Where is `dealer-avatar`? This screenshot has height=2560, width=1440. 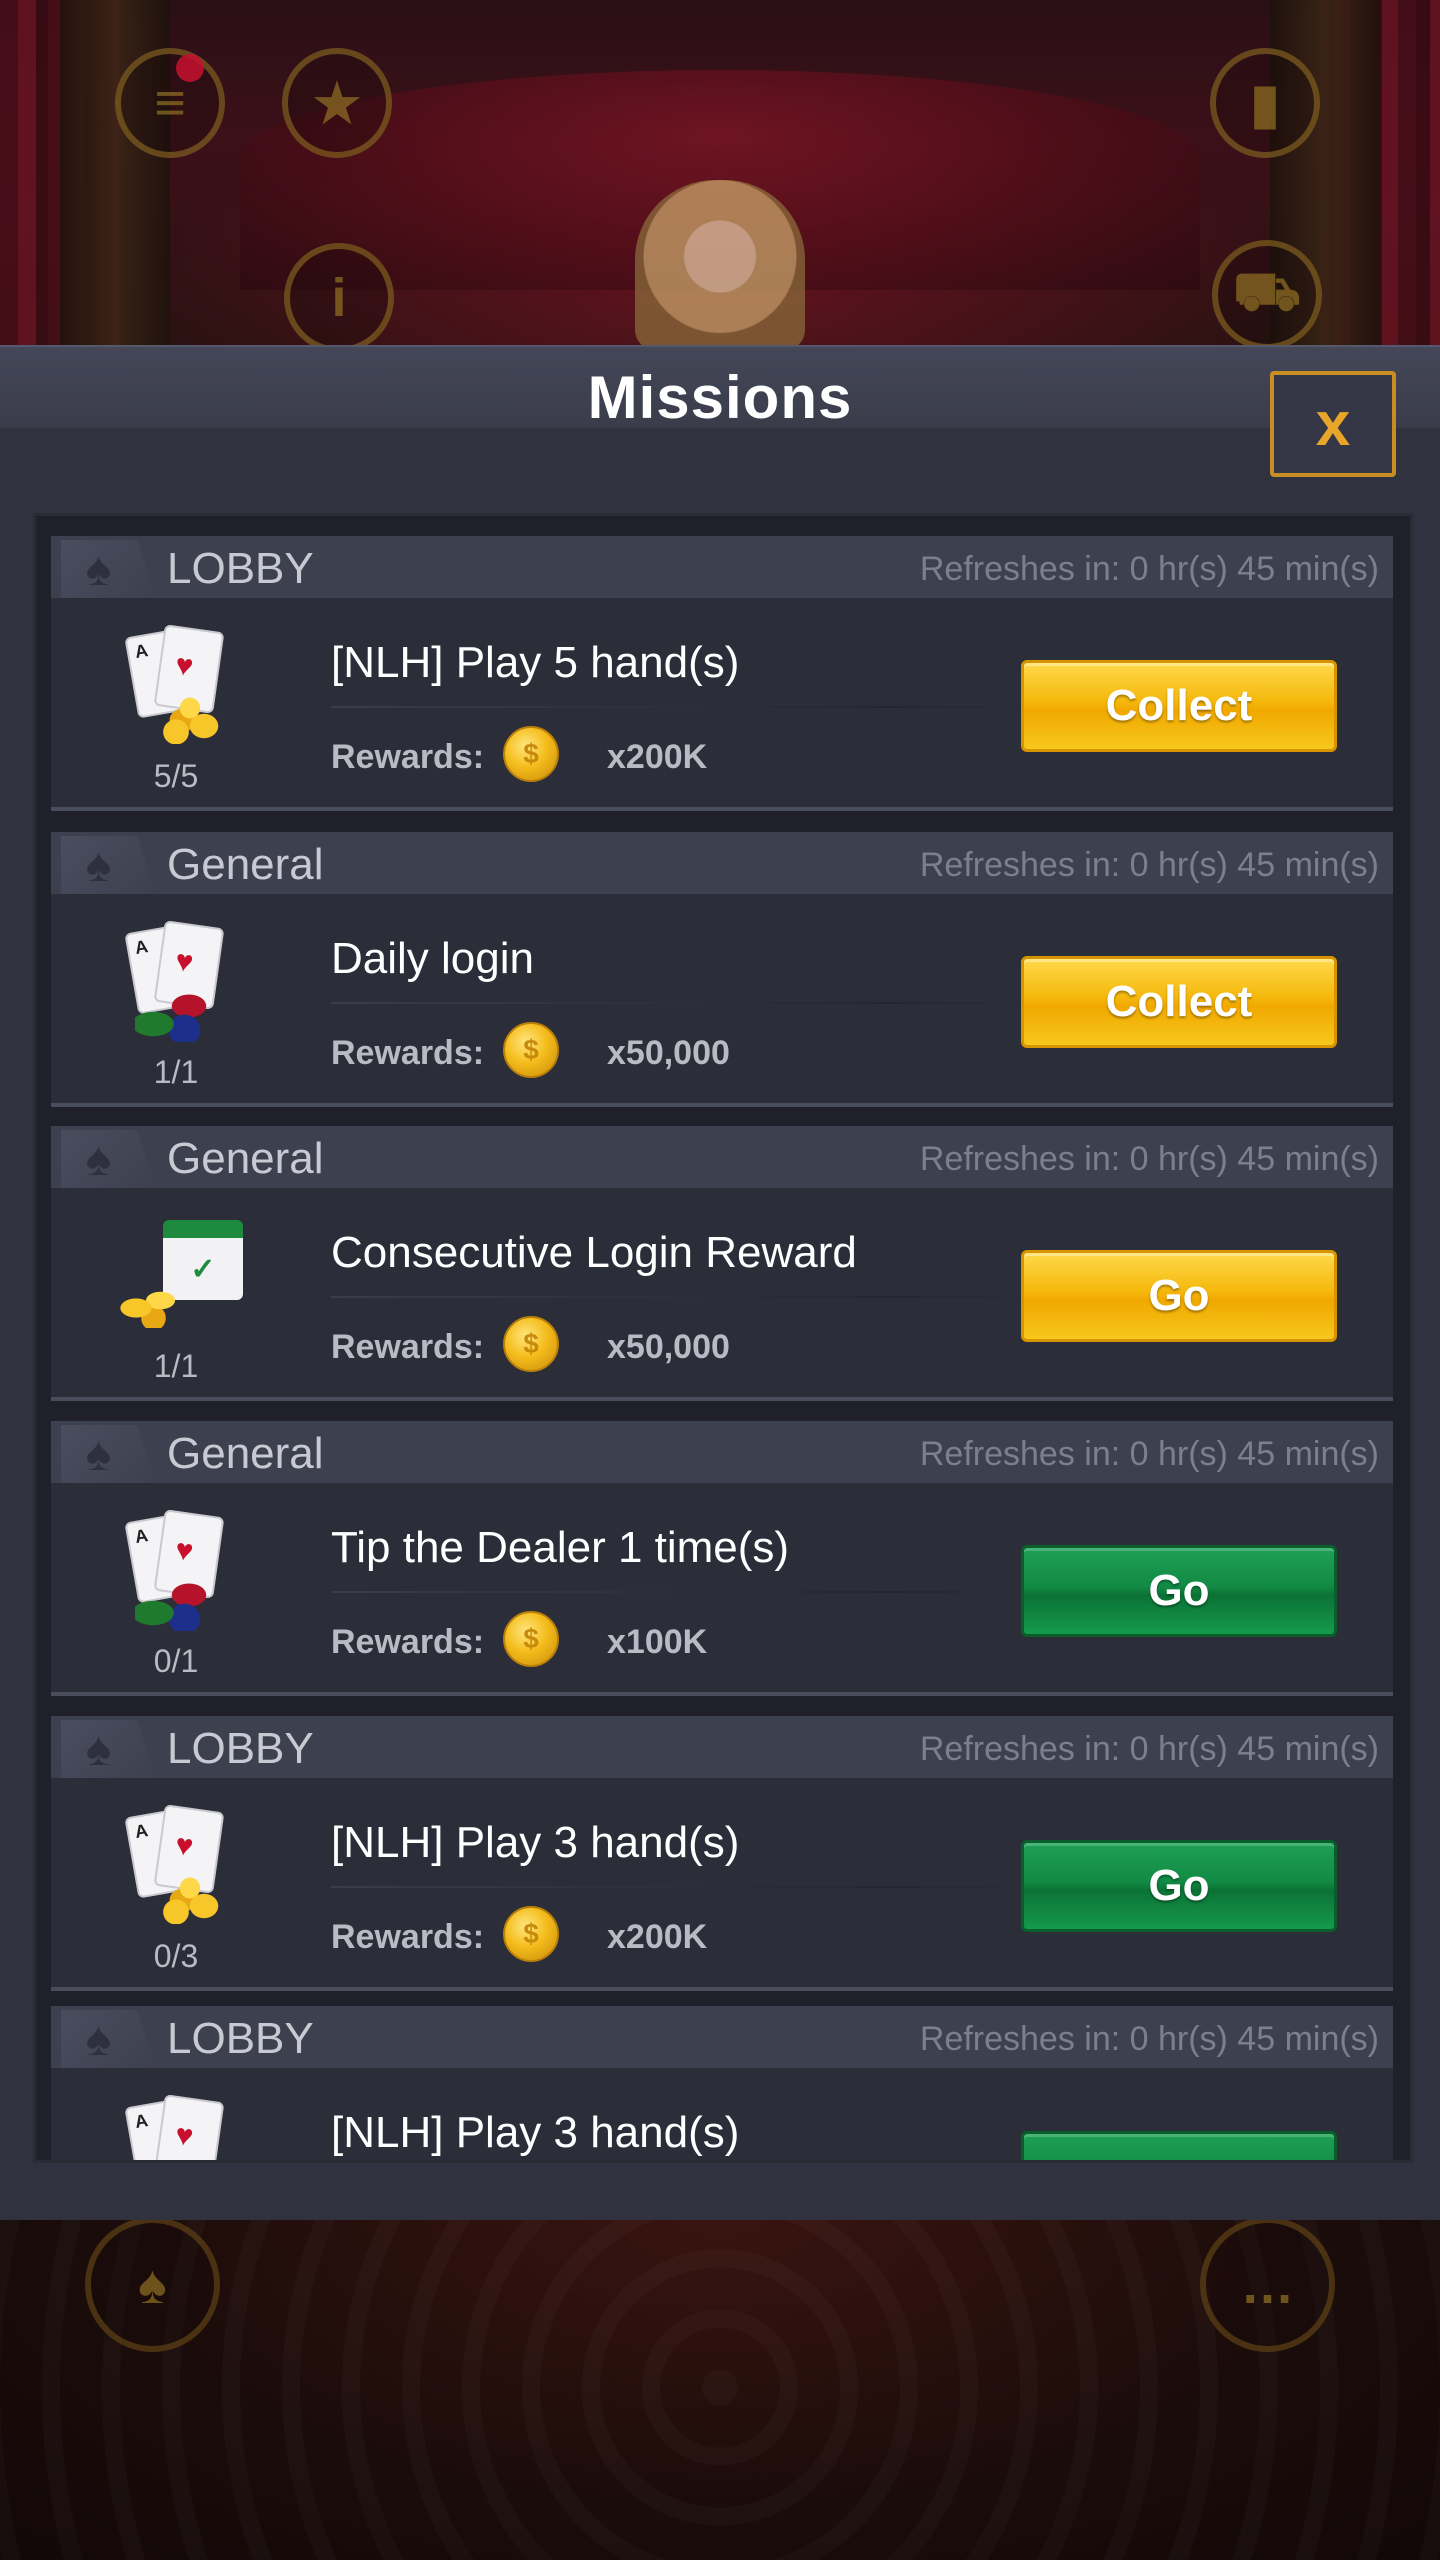
dealer-avatar is located at coordinates (720, 262).